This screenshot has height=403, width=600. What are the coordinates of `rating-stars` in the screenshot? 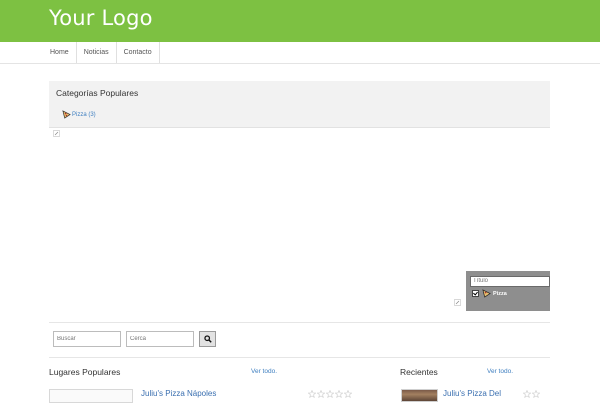 It's located at (330, 394).